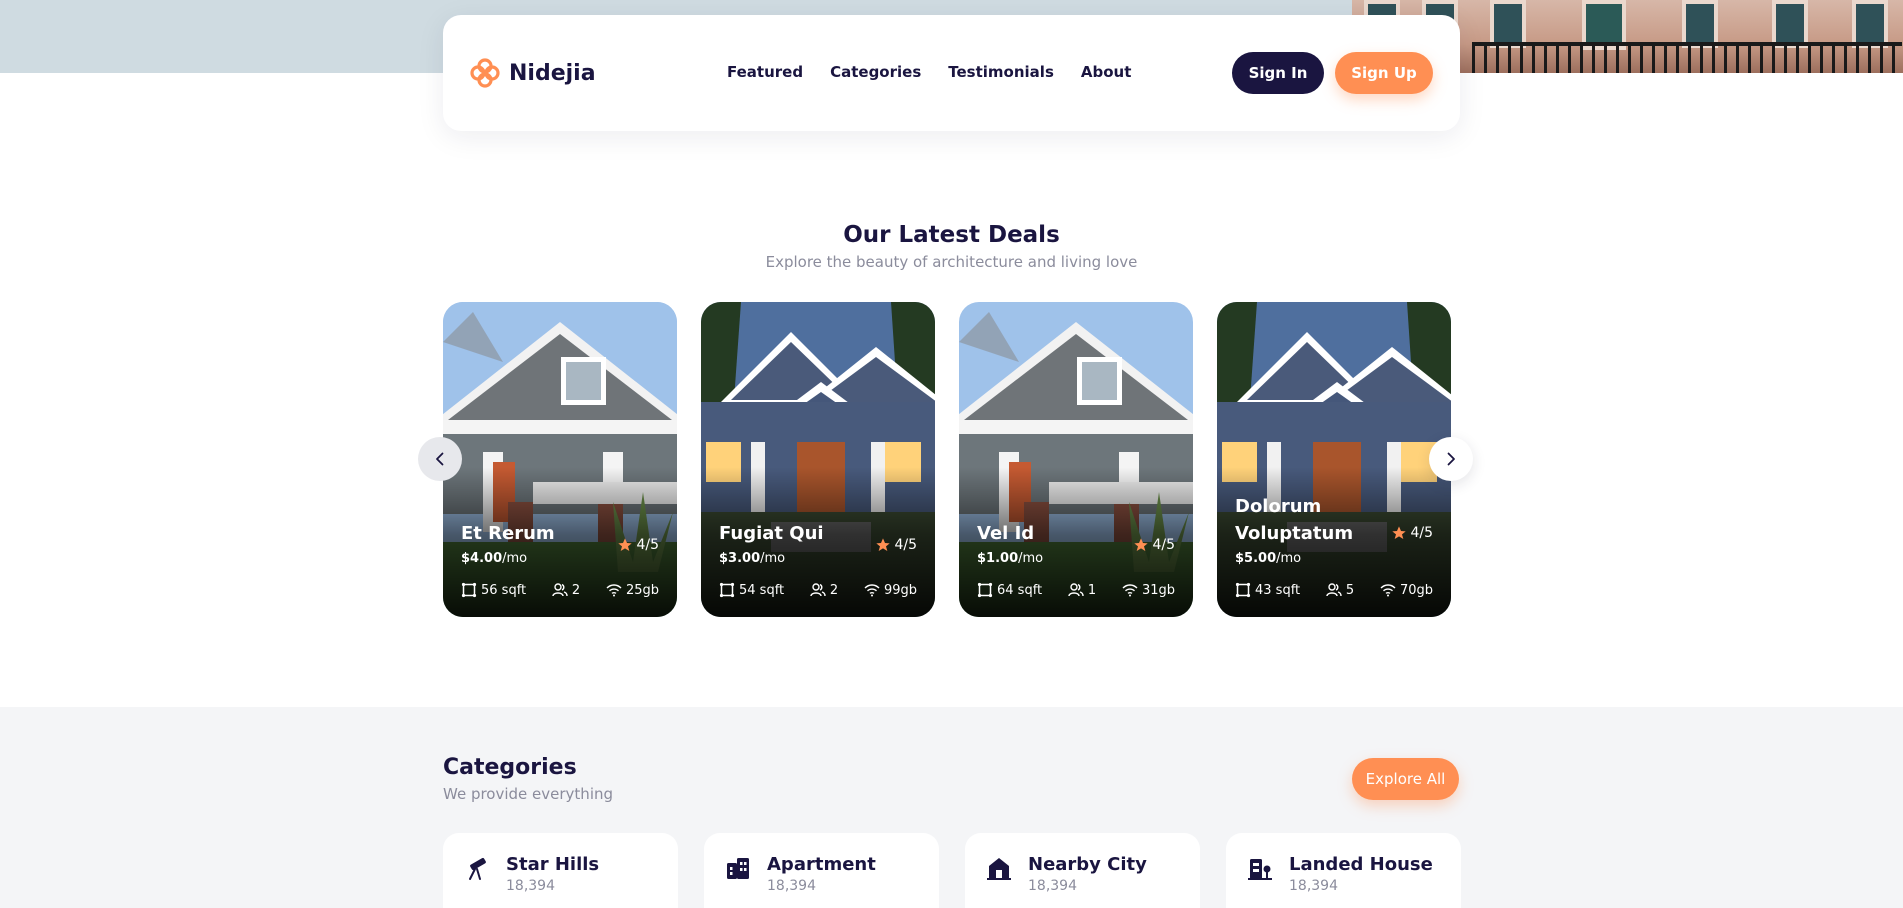  Describe the element at coordinates (818, 459) in the screenshot. I see `deal-card: Fugiat Qui $3.00/mo 4/5 54 sqft 2 99gb` at that location.